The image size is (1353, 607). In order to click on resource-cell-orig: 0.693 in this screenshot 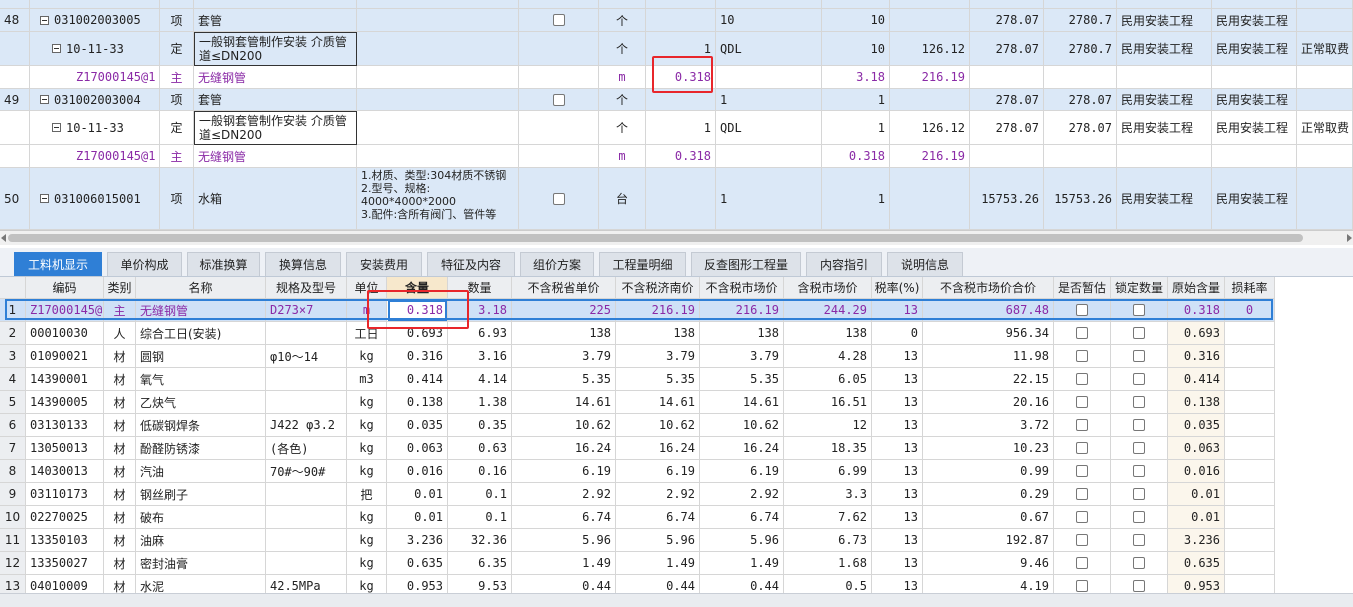, I will do `click(1196, 333)`.